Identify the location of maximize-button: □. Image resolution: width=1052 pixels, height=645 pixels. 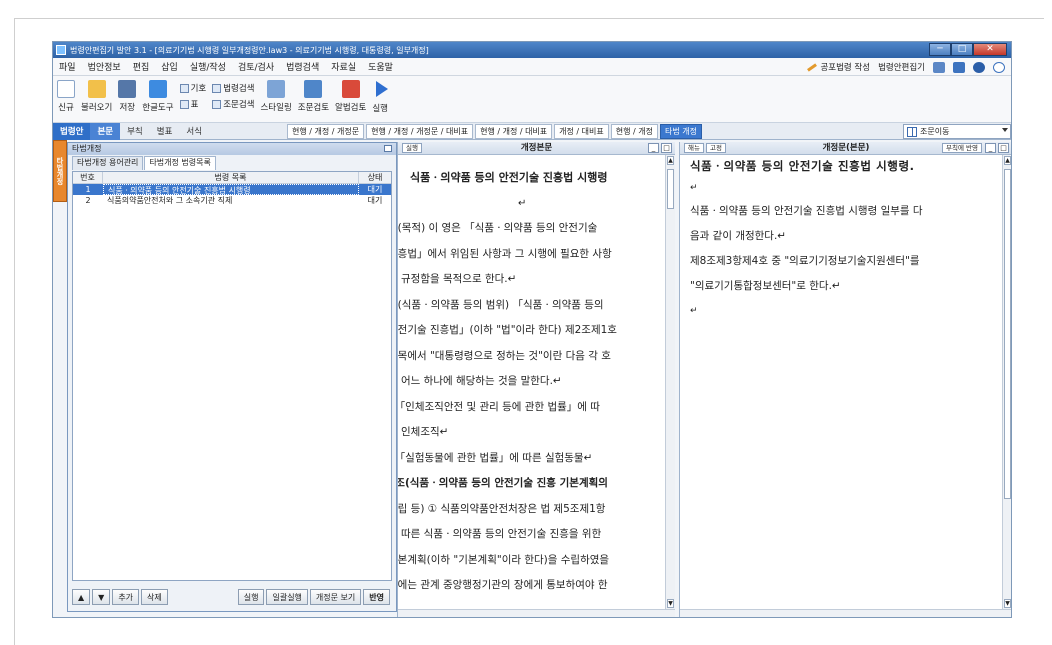
(962, 49).